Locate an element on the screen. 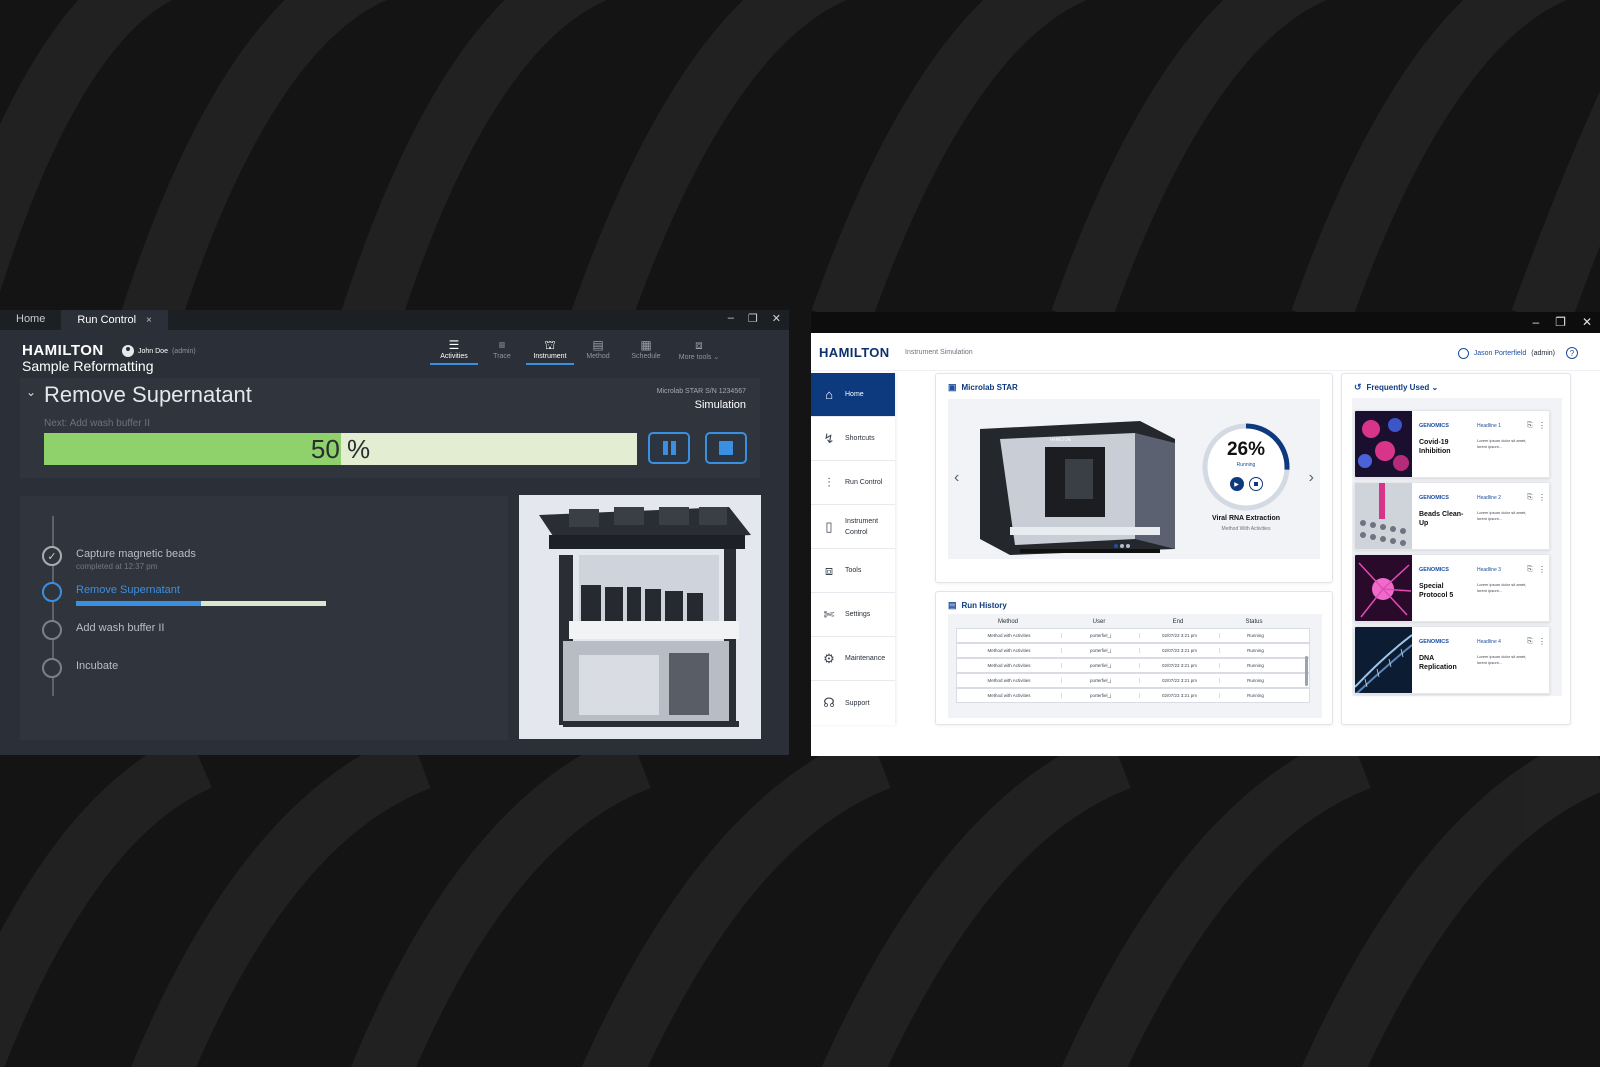  help-icon: ? is located at coordinates (1572, 353).